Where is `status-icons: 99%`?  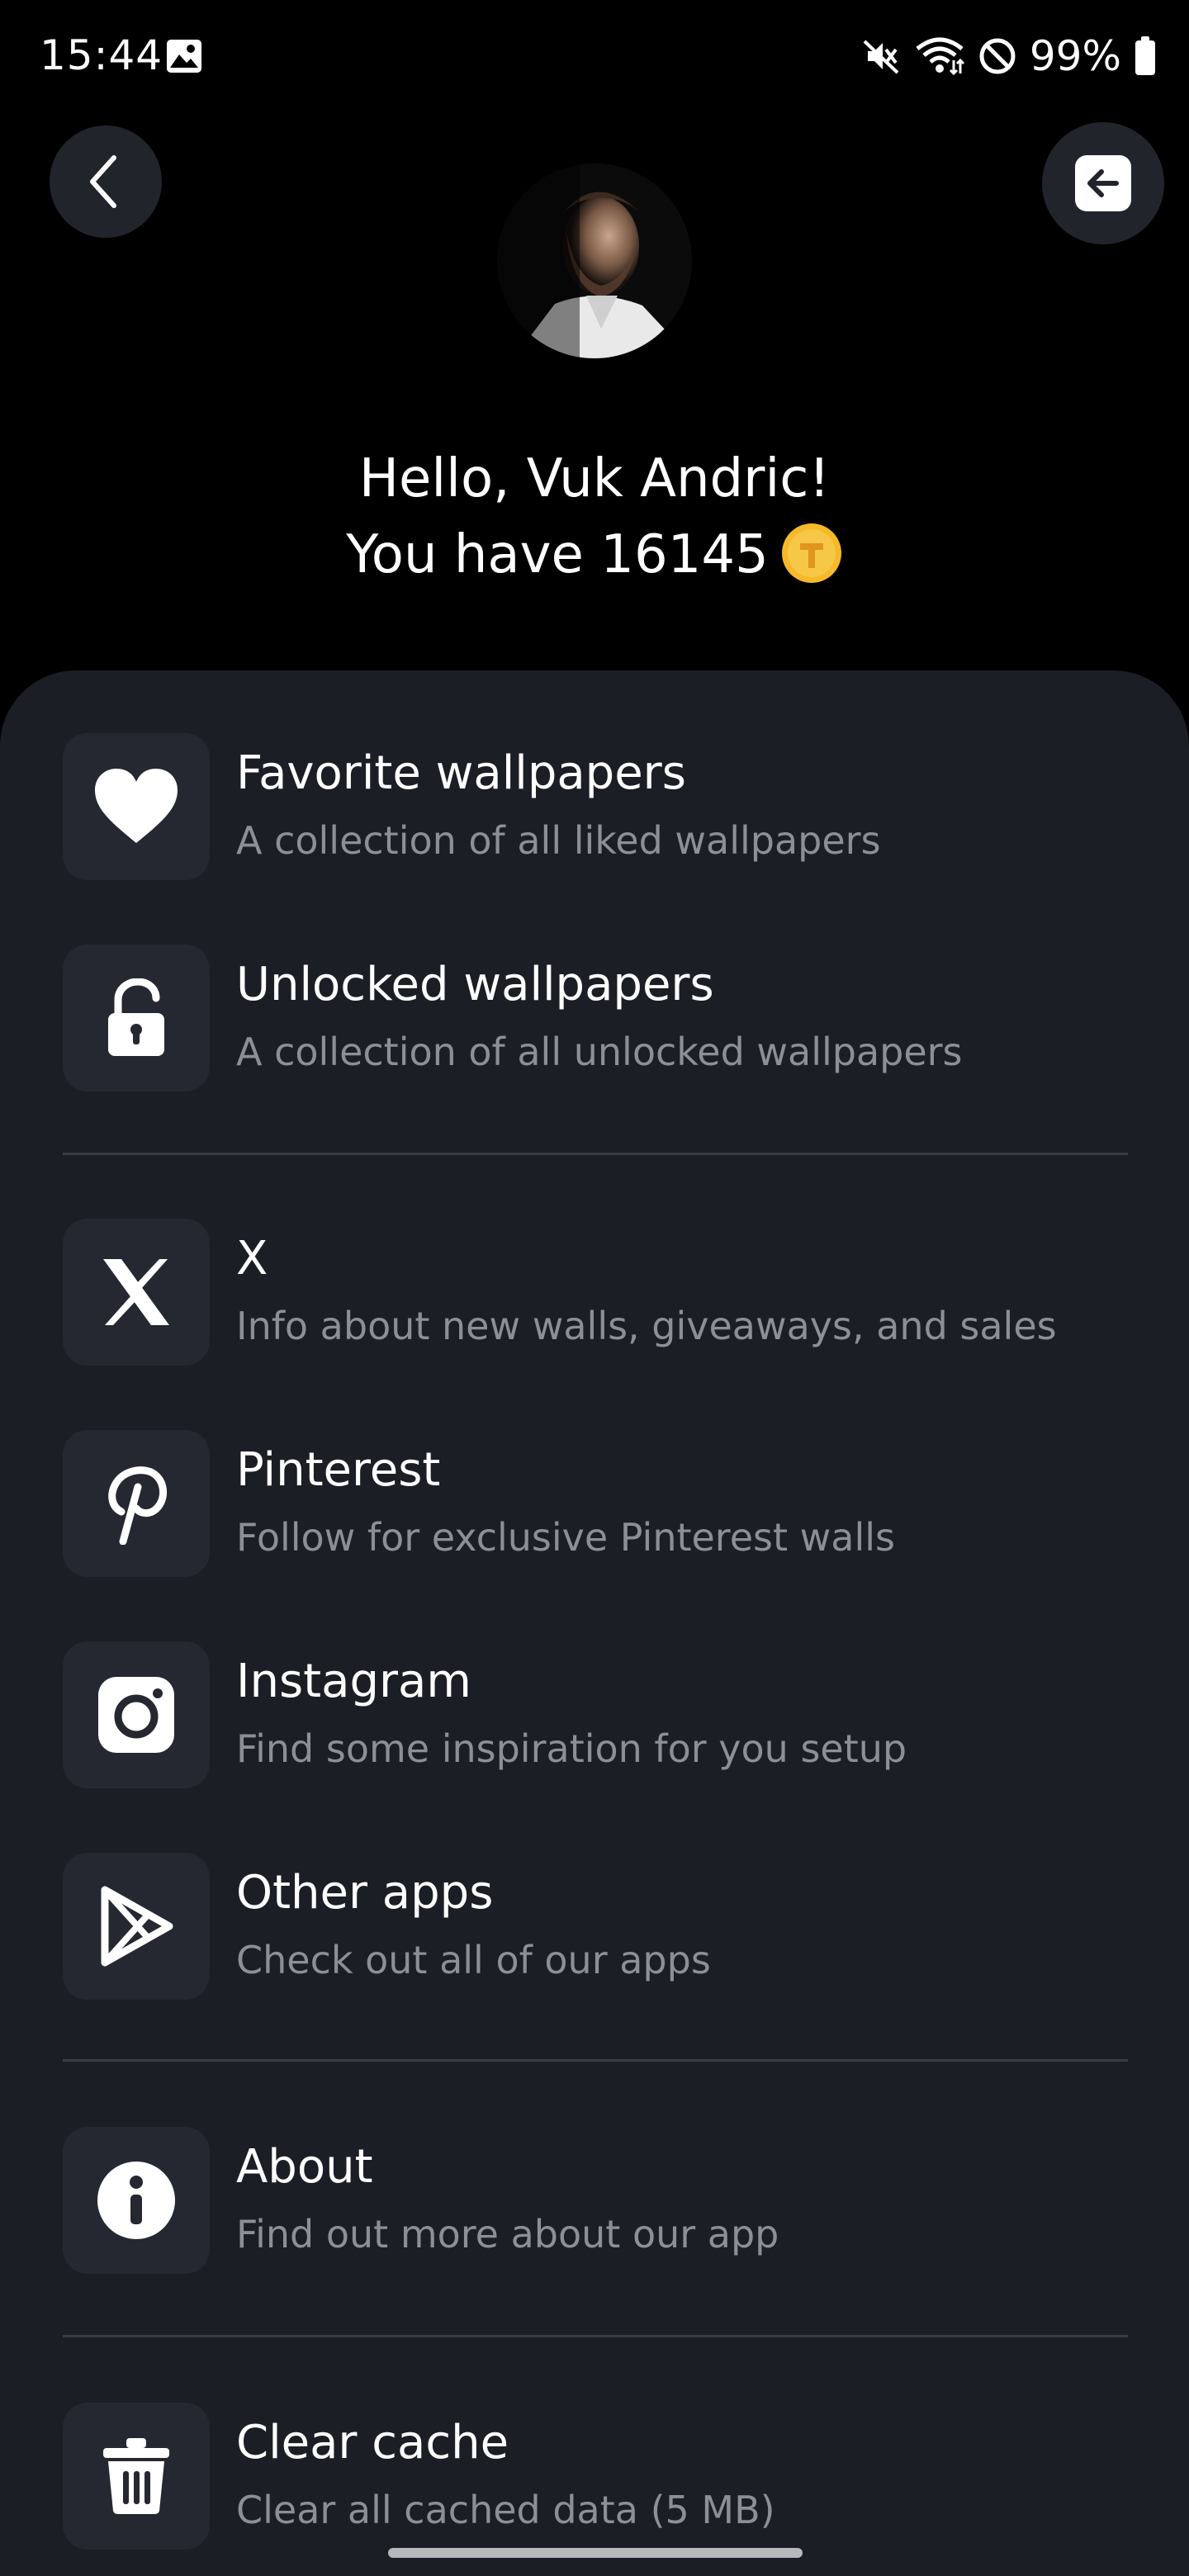
status-icons: 99% is located at coordinates (1008, 56).